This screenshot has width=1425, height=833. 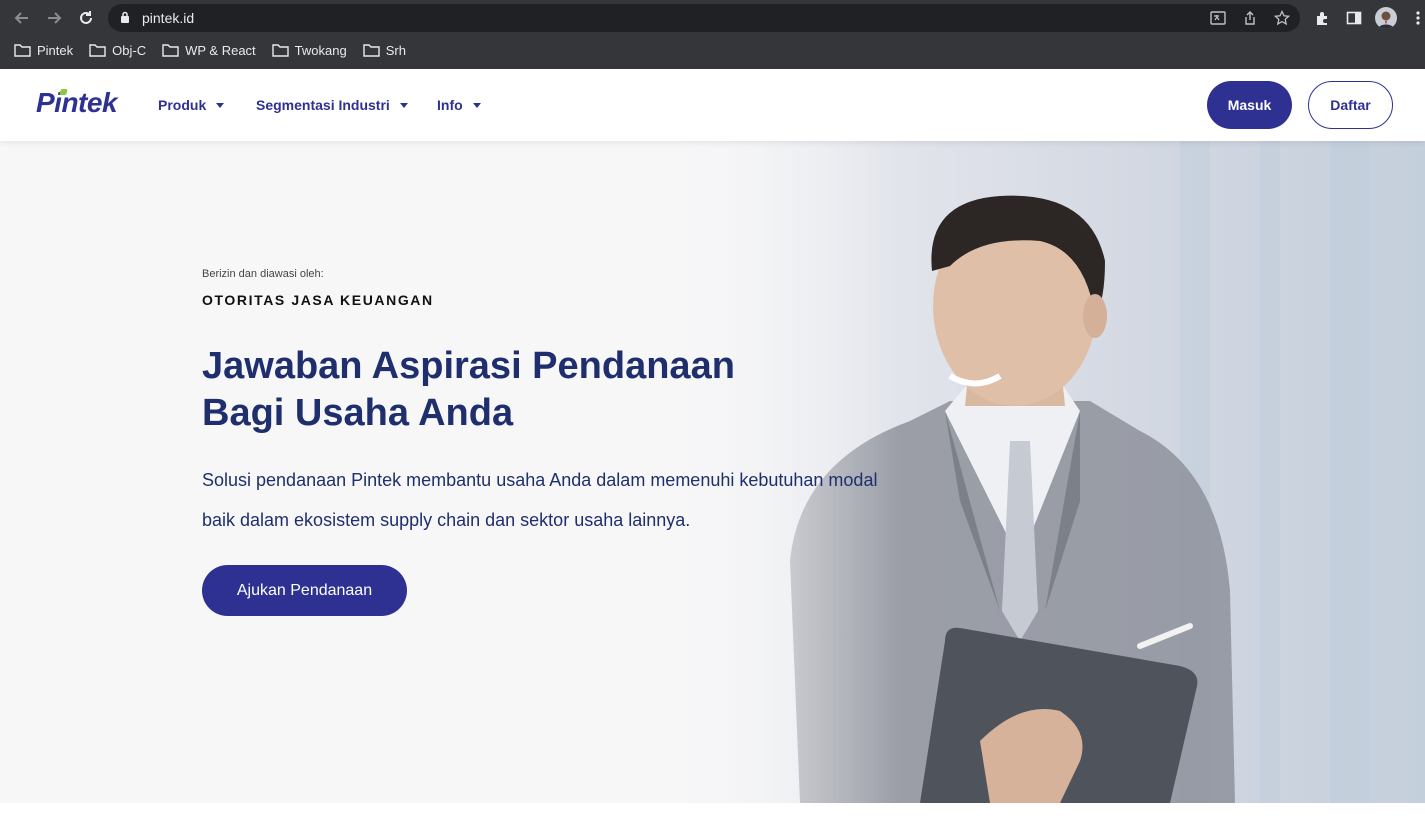 What do you see at coordinates (168, 18) in the screenshot?
I see `address-url: pintek.id` at bounding box center [168, 18].